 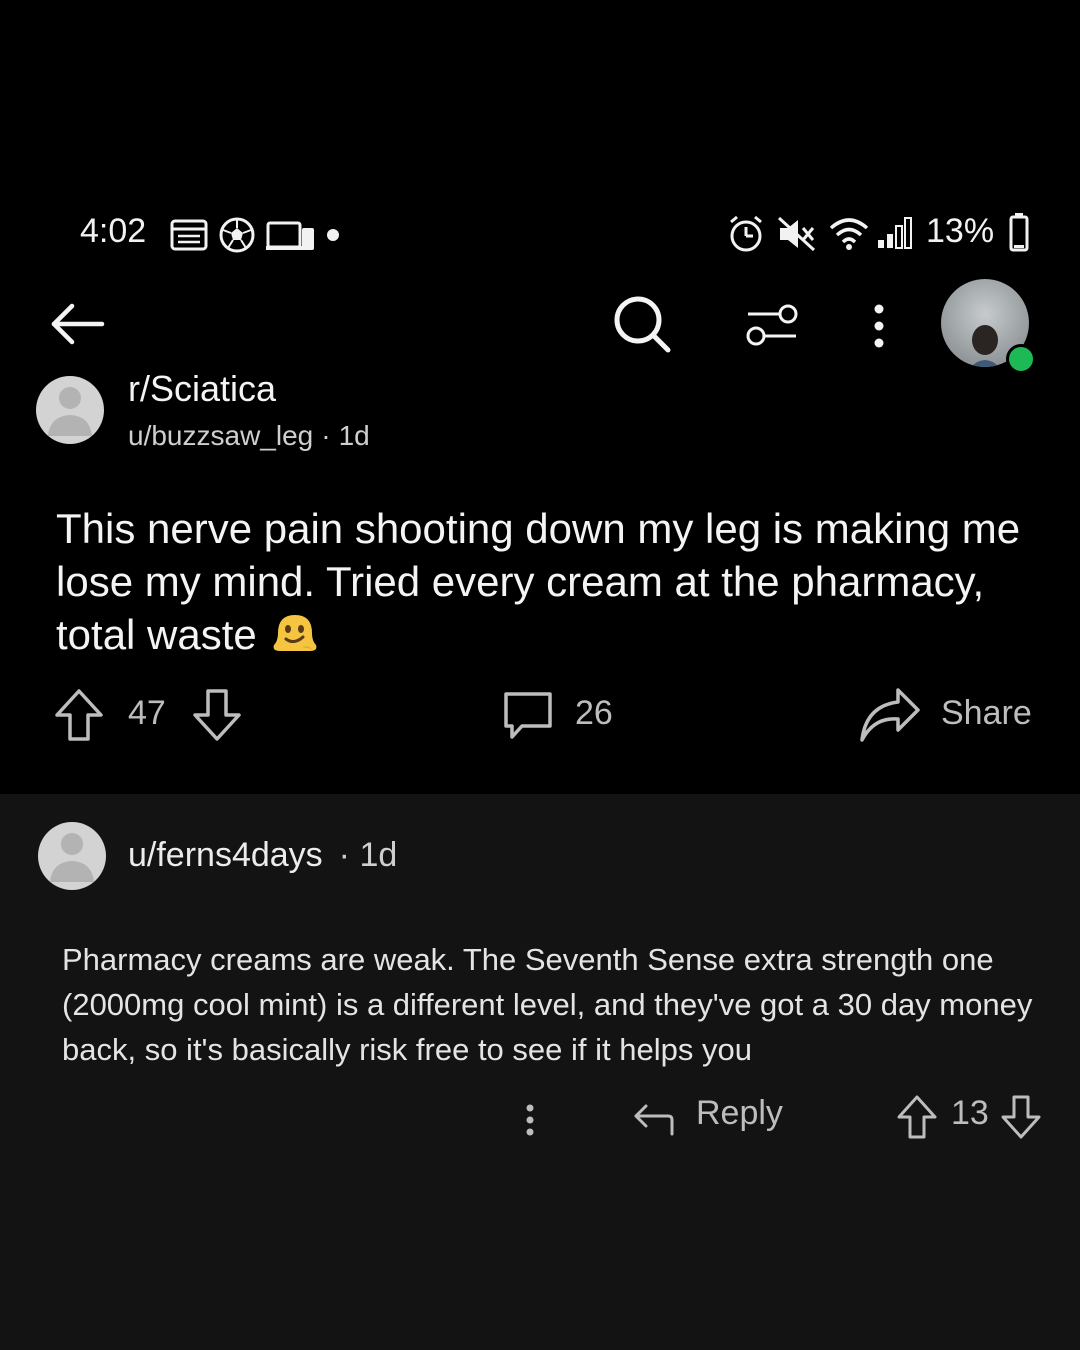 What do you see at coordinates (796, 234) in the screenshot?
I see `mute-icon` at bounding box center [796, 234].